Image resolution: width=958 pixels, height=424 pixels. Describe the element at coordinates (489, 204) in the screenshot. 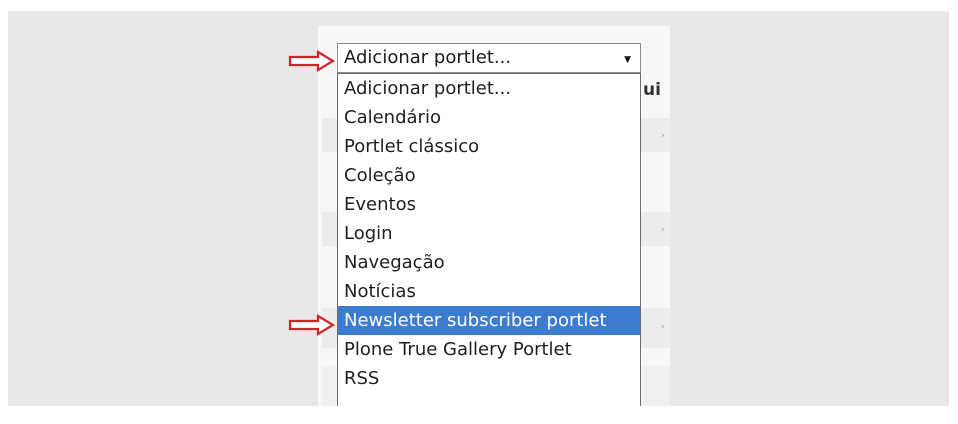

I see `option-events: Eventos` at that location.